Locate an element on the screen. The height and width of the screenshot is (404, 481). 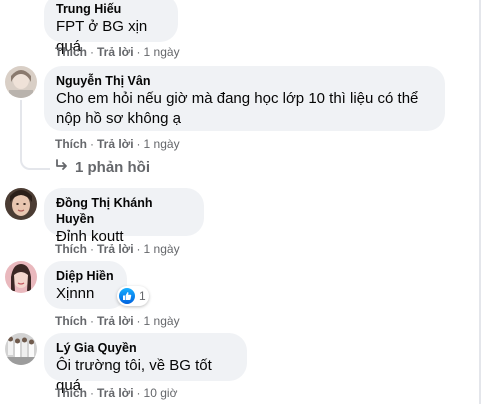
comment-actions: Thích · Trả lời · 10 giờ is located at coordinates (116, 393).